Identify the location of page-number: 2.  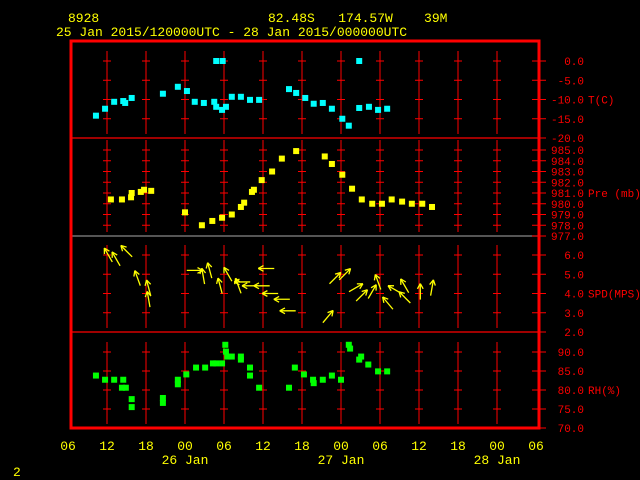
(17, 472).